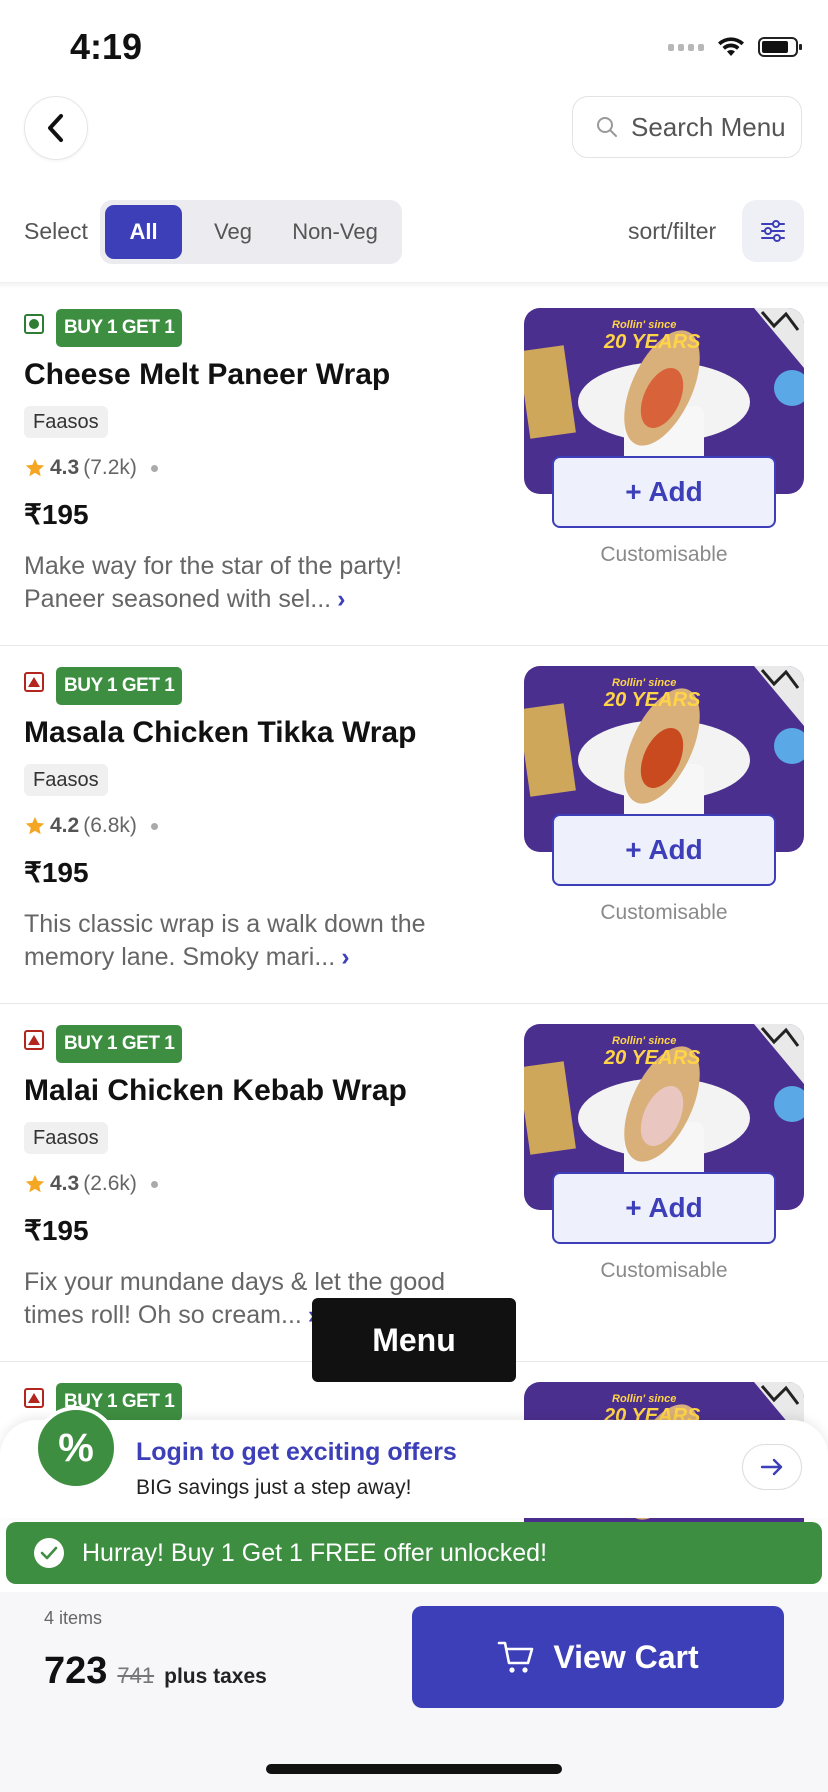  What do you see at coordinates (607, 127) in the screenshot?
I see `search-icon` at bounding box center [607, 127].